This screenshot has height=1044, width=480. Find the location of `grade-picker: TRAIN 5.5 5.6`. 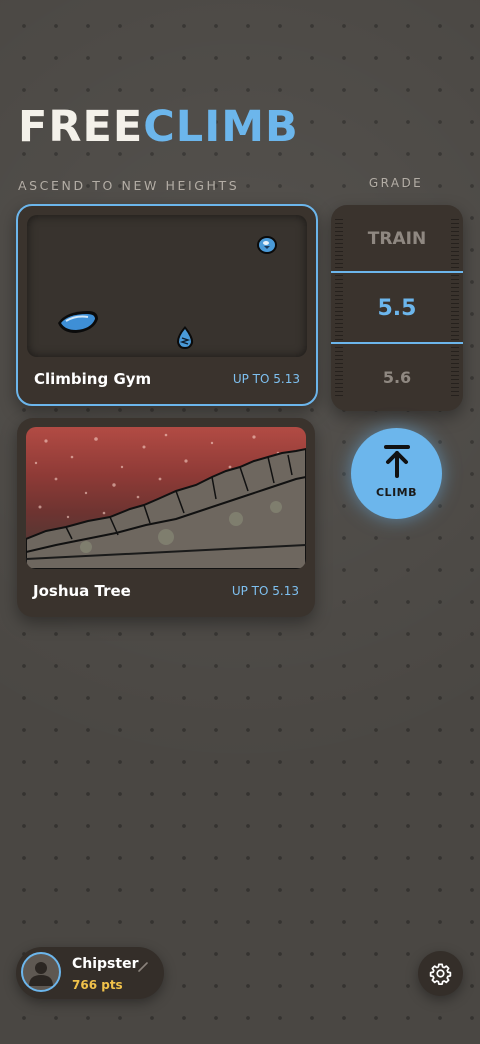

grade-picker: TRAIN 5.5 5.6 is located at coordinates (397, 308).